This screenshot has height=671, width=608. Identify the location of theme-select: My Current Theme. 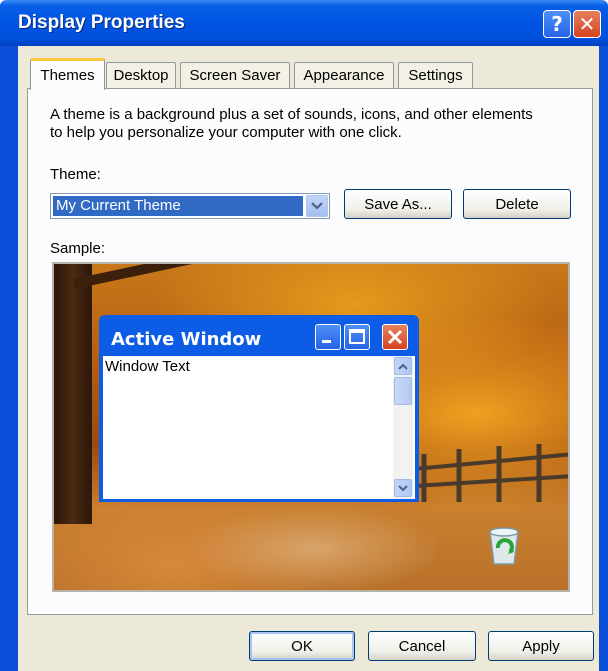
(190, 206).